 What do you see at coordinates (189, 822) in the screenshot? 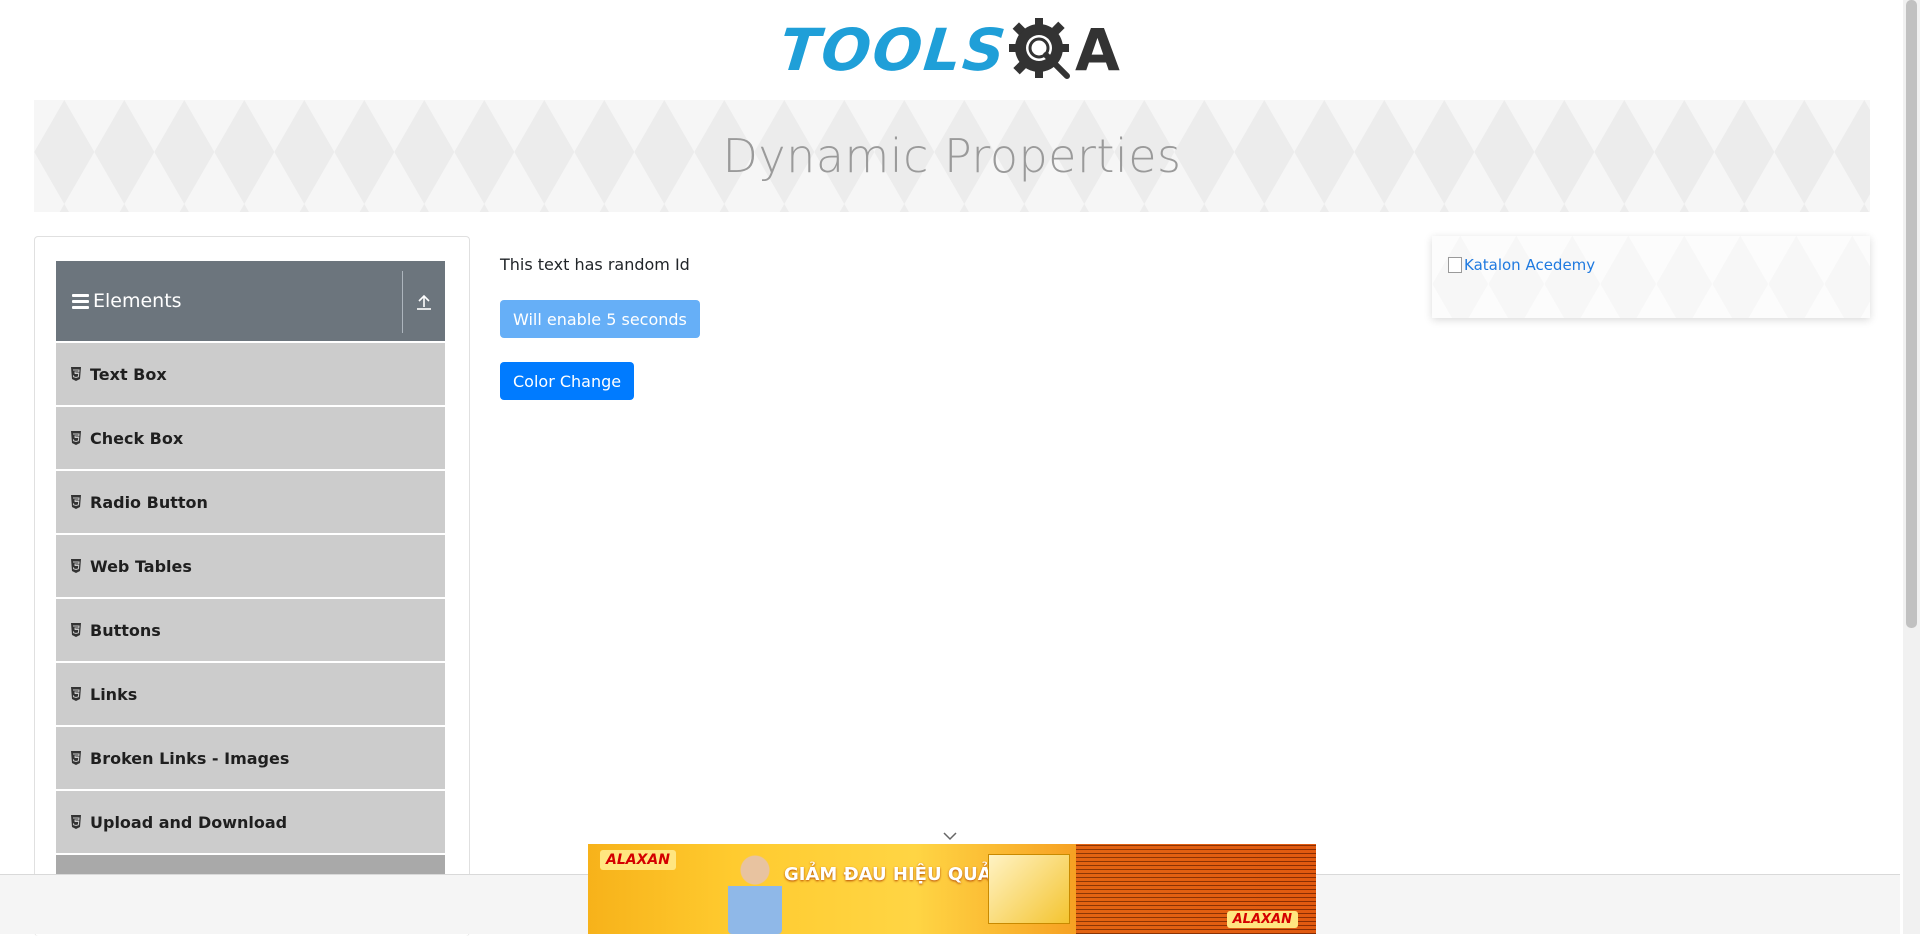
I see `sidebar-item-label: Upload and Download` at bounding box center [189, 822].